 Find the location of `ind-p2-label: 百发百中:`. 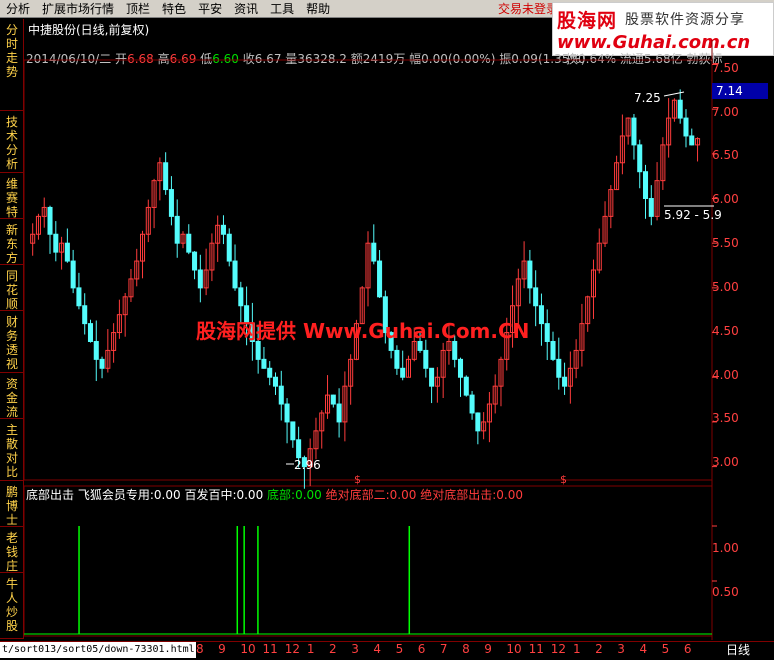

ind-p2-label: 百发百中: is located at coordinates (210, 495).